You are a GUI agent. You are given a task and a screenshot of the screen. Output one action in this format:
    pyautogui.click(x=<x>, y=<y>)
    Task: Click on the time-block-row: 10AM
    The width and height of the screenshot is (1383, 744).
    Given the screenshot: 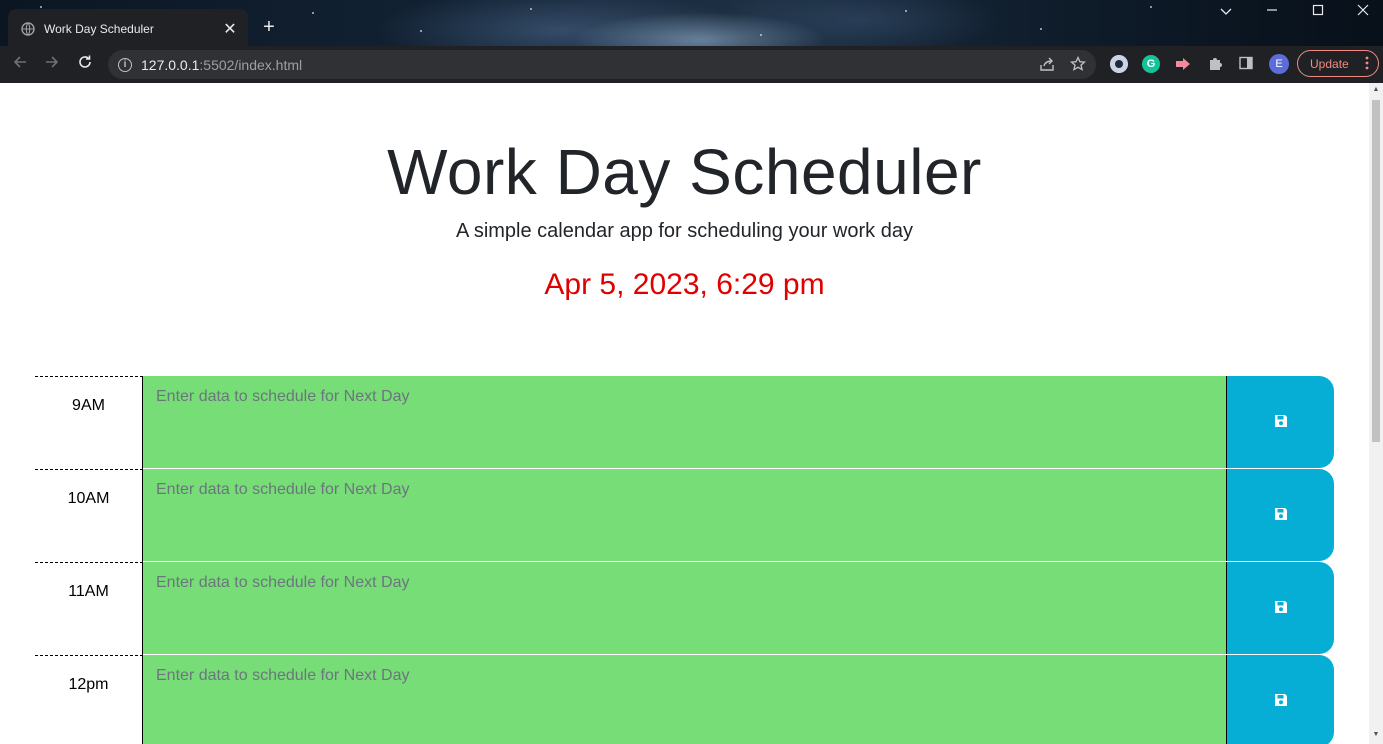 What is the action you would take?
    pyautogui.click(x=684, y=515)
    